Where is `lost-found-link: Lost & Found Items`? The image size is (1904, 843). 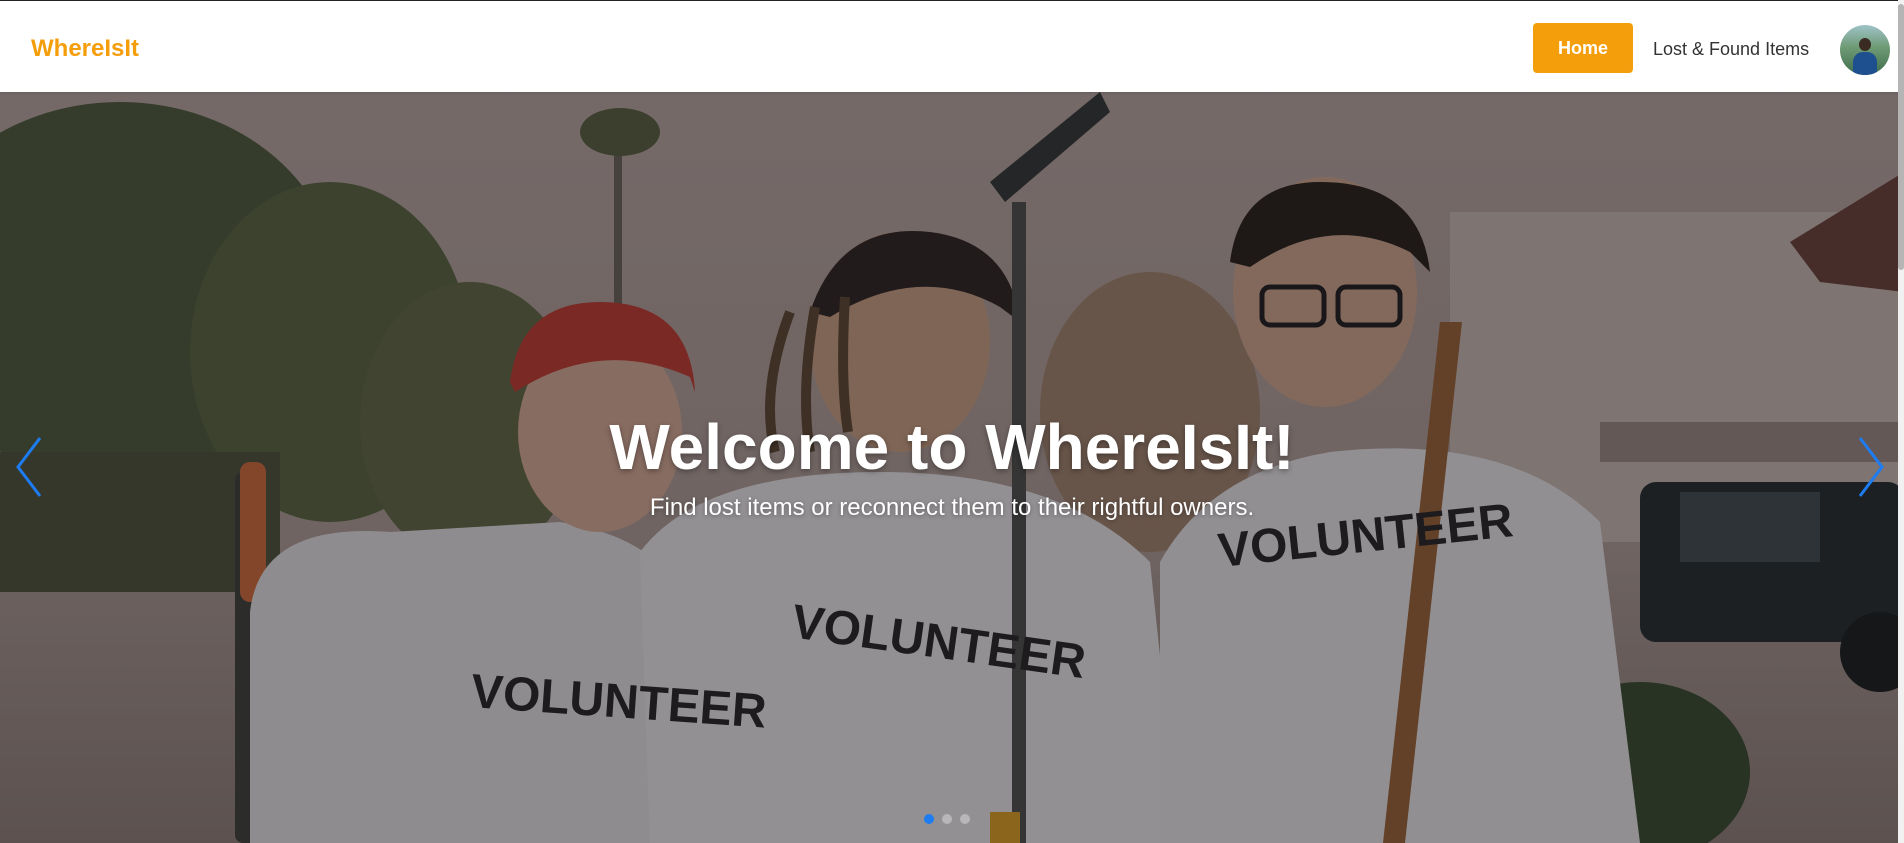
lost-found-link: Lost & Found Items is located at coordinates (1731, 49).